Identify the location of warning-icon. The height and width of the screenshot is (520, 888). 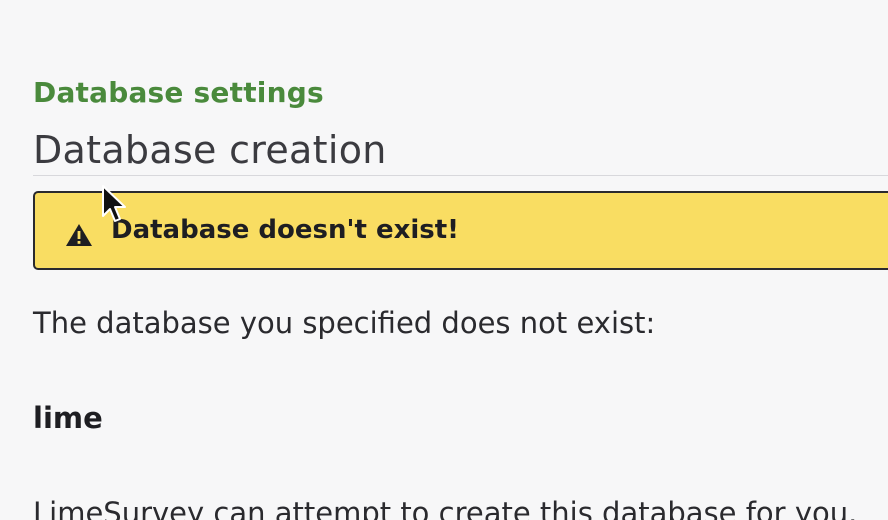
(79, 235).